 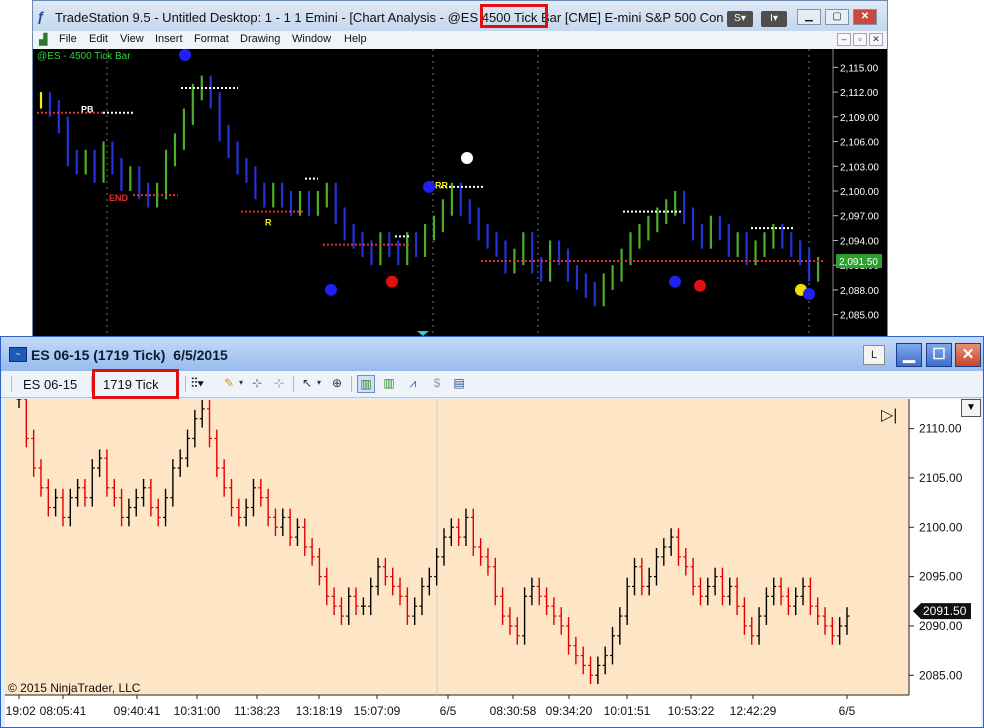 I want to click on tradestation-symbol-label: @ES - 4500 Tick Bar, so click(x=84, y=56).